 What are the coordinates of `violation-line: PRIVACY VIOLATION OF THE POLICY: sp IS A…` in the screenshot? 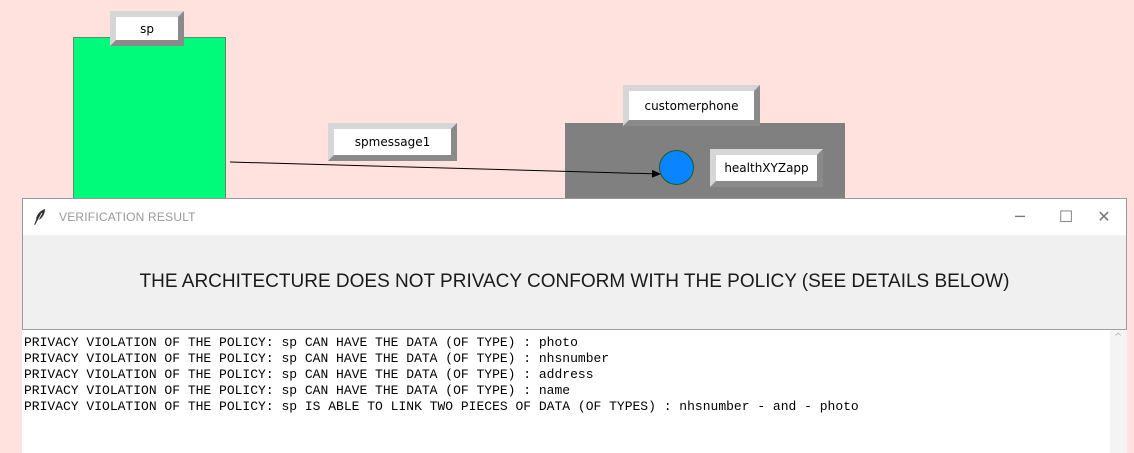 It's located at (441, 406).